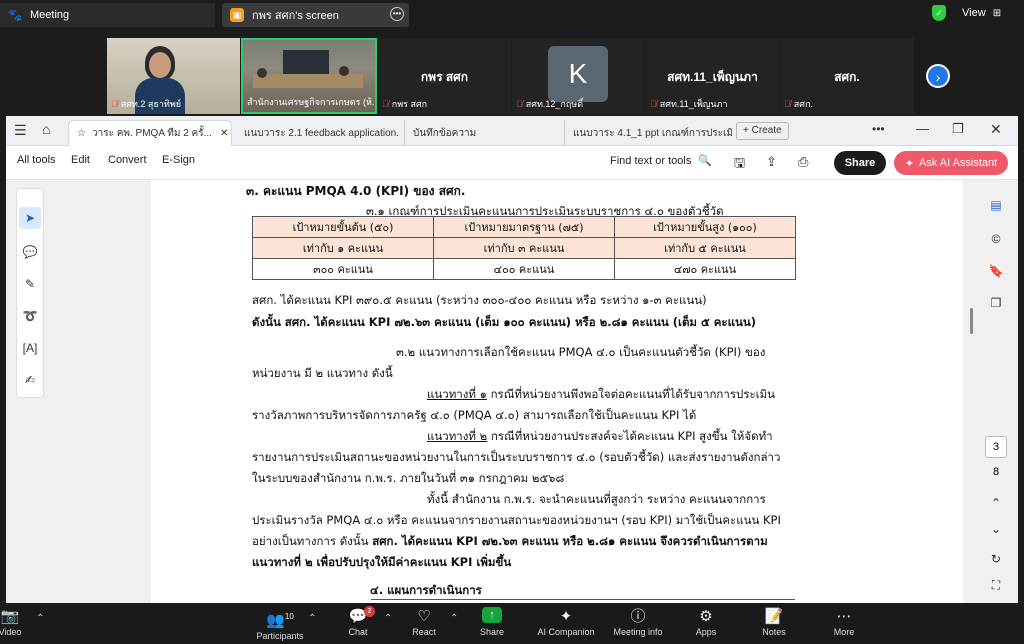  I want to click on meeting-tab: 🐾 Meeting, so click(107, 15).